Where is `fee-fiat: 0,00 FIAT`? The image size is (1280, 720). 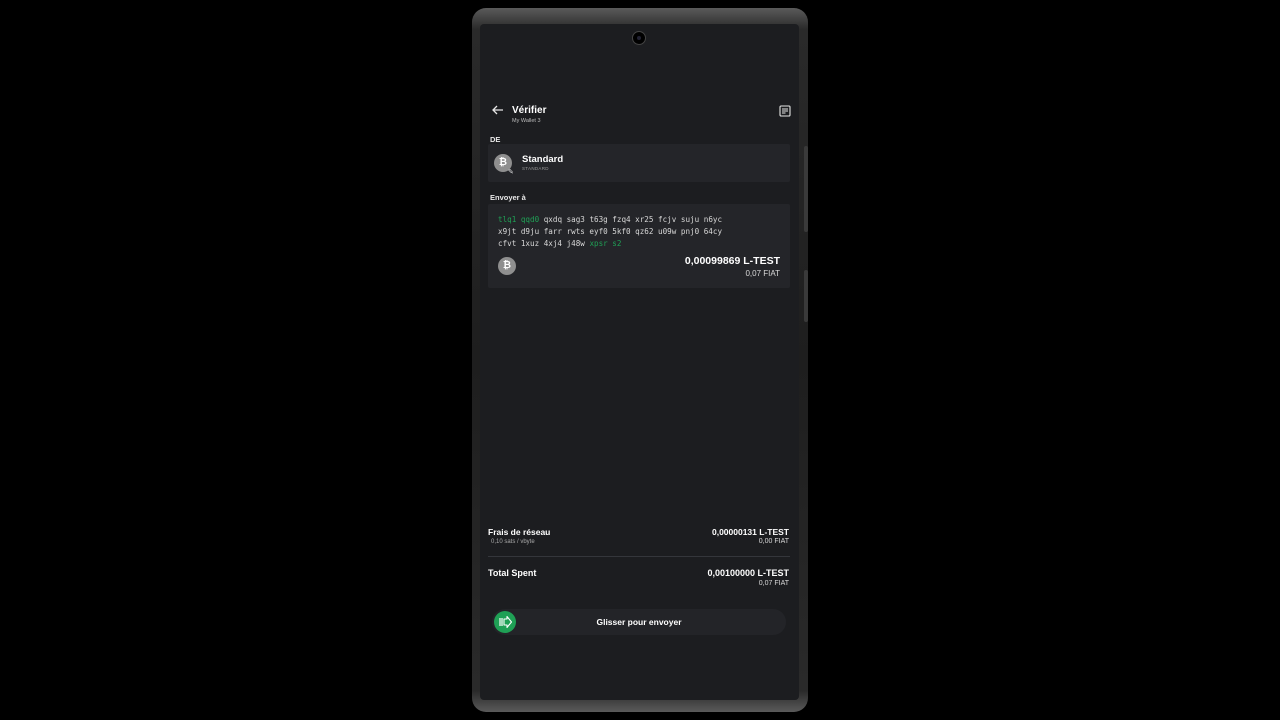
fee-fiat: 0,00 FIAT is located at coordinates (773, 541).